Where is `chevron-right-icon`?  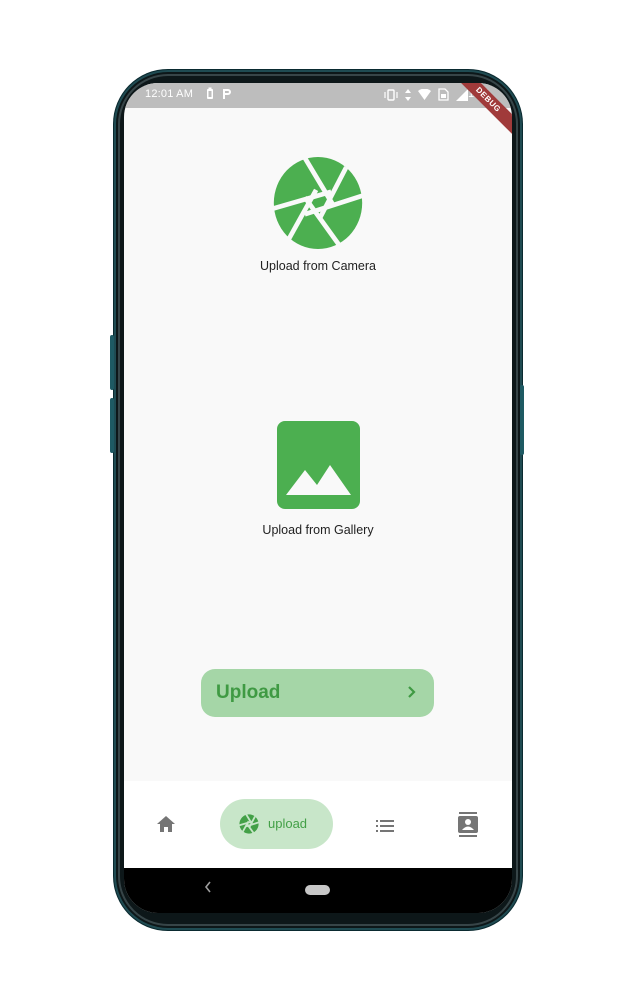
chevron-right-icon is located at coordinates (412, 692).